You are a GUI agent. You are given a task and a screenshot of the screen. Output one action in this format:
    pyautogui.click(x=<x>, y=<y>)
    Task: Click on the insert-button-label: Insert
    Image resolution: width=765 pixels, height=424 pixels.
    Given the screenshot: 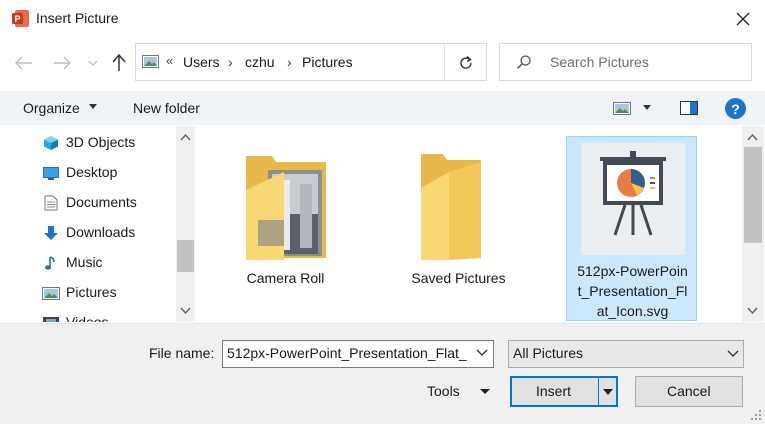 What is the action you would take?
    pyautogui.click(x=553, y=391)
    